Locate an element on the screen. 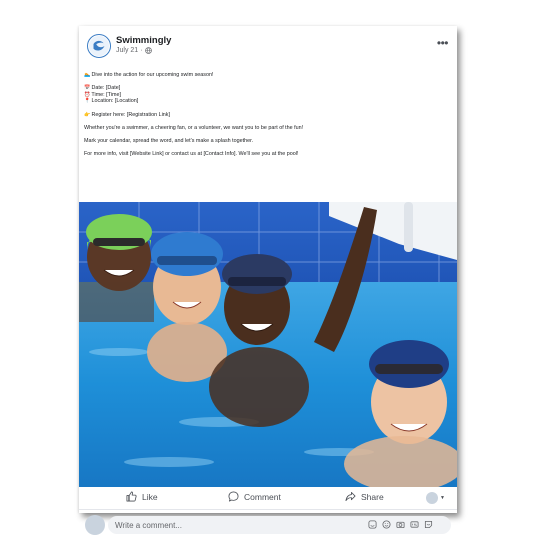 Image resolution: width=550 pixels, height=550 pixels. reaction-selector: ▼ is located at coordinates (435, 498).